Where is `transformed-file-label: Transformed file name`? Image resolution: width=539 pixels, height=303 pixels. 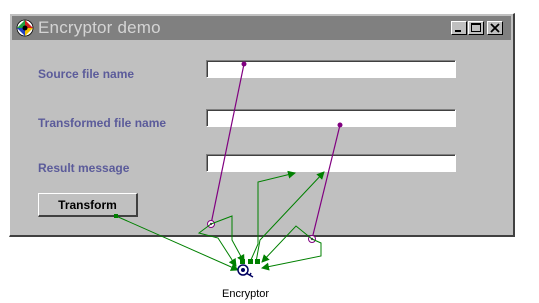 transformed-file-label: Transformed file name is located at coordinates (102, 123).